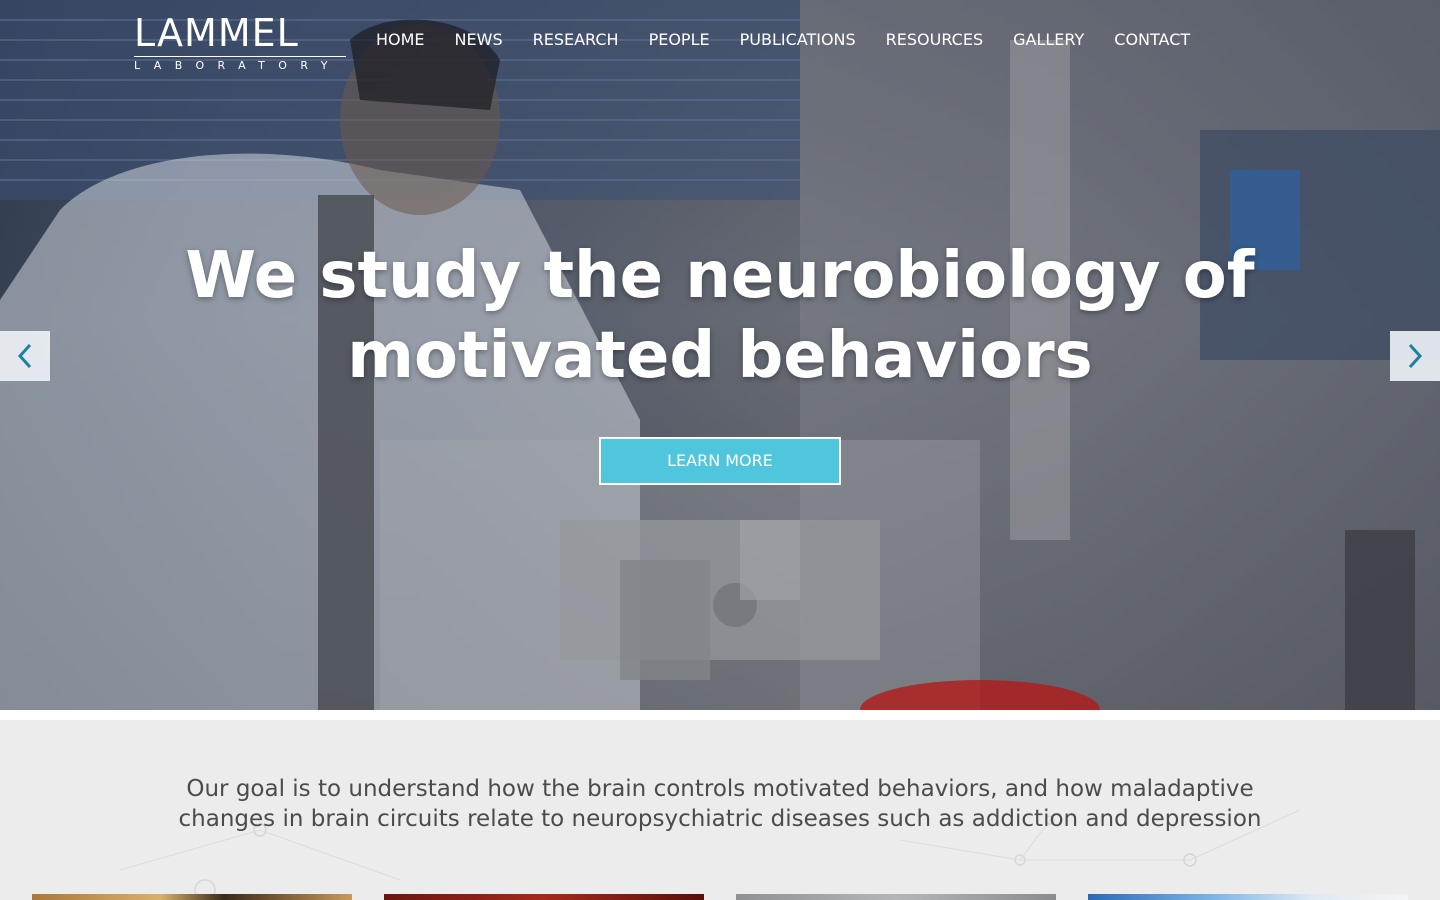 The width and height of the screenshot is (1440, 900). I want to click on lab-logo: LAMMEL LABORATORY, so click(241, 41).